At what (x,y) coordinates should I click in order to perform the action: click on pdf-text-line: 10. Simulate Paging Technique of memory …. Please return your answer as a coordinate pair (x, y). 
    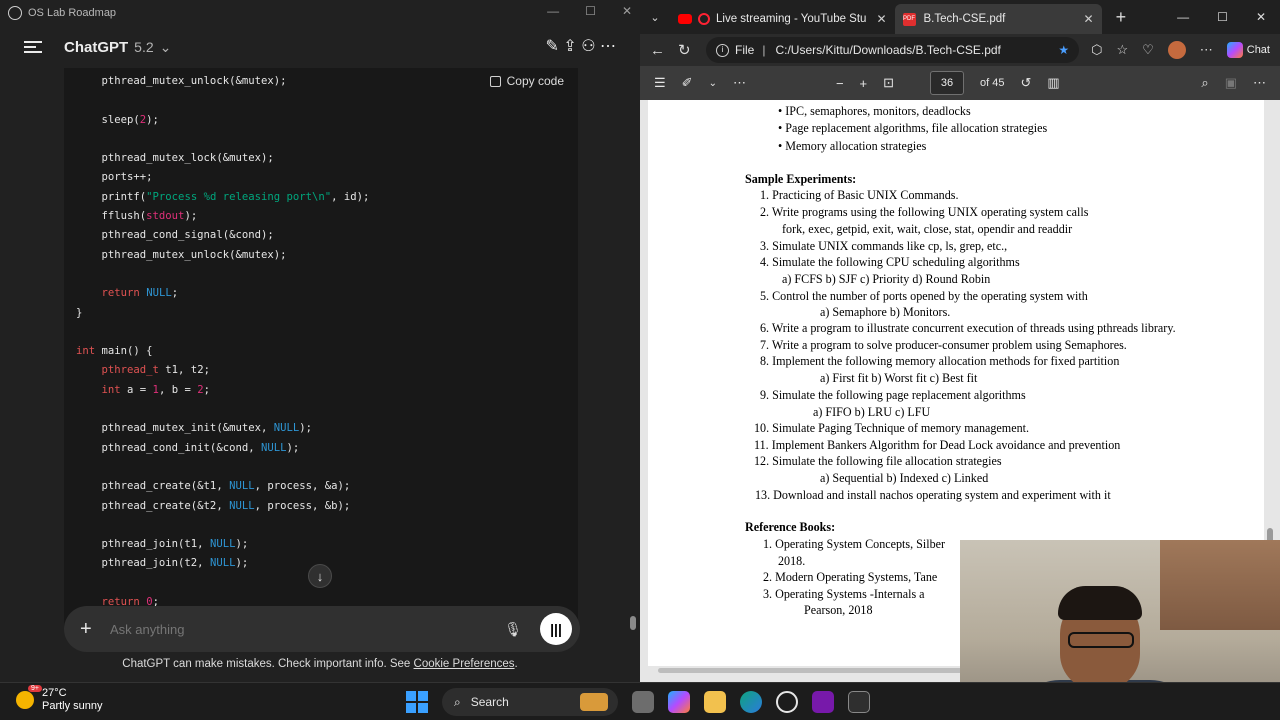
    Looking at the image, I should click on (892, 428).